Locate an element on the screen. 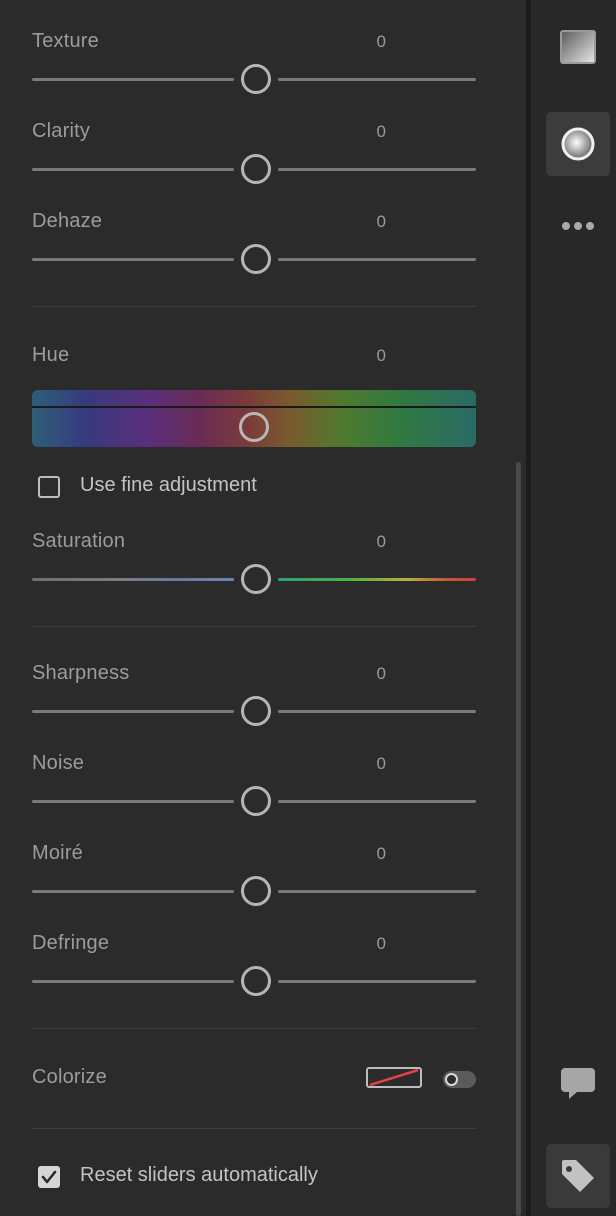 Image resolution: width=616 pixels, height=1216 pixels. tag-icon is located at coordinates (578, 1176).